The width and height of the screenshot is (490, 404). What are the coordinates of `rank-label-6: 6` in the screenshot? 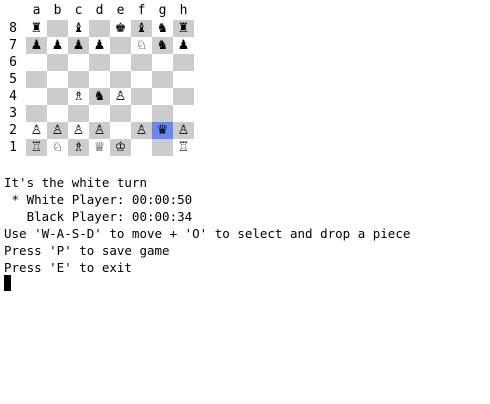 It's located at (13, 62).